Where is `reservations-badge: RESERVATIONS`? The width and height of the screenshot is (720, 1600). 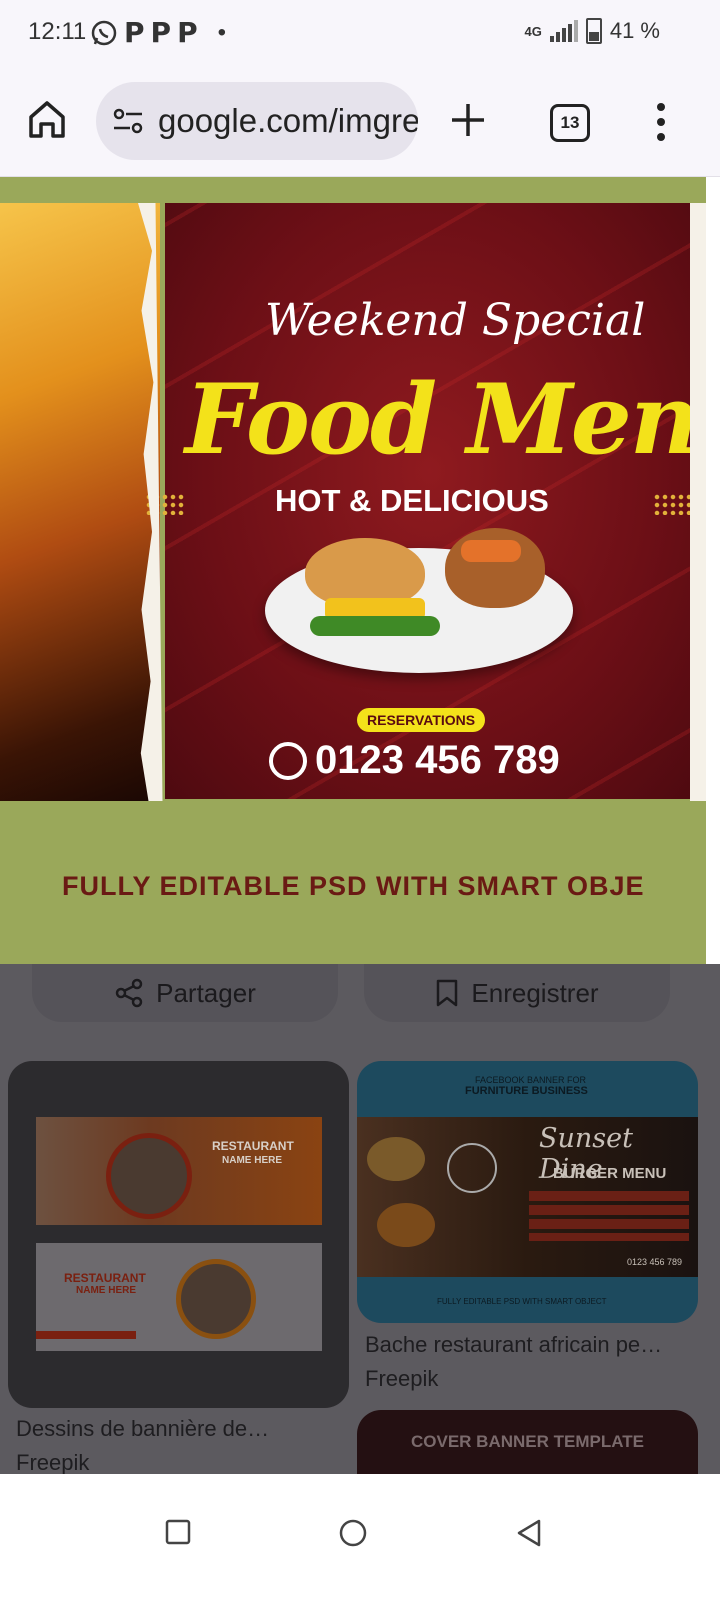 reservations-badge: RESERVATIONS is located at coordinates (421, 720).